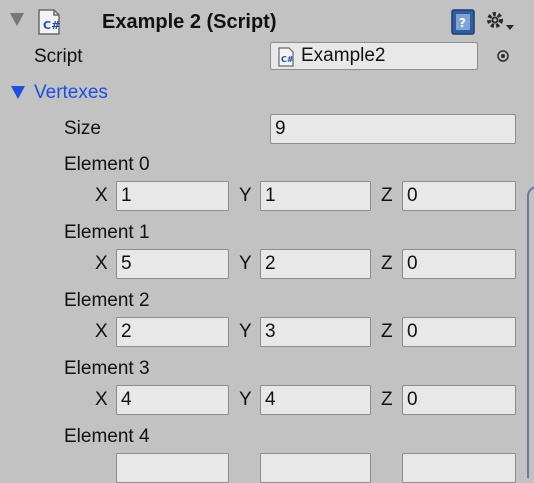 This screenshot has height=483, width=534. Describe the element at coordinates (500, 22) in the screenshot. I see `gear-icon` at that location.